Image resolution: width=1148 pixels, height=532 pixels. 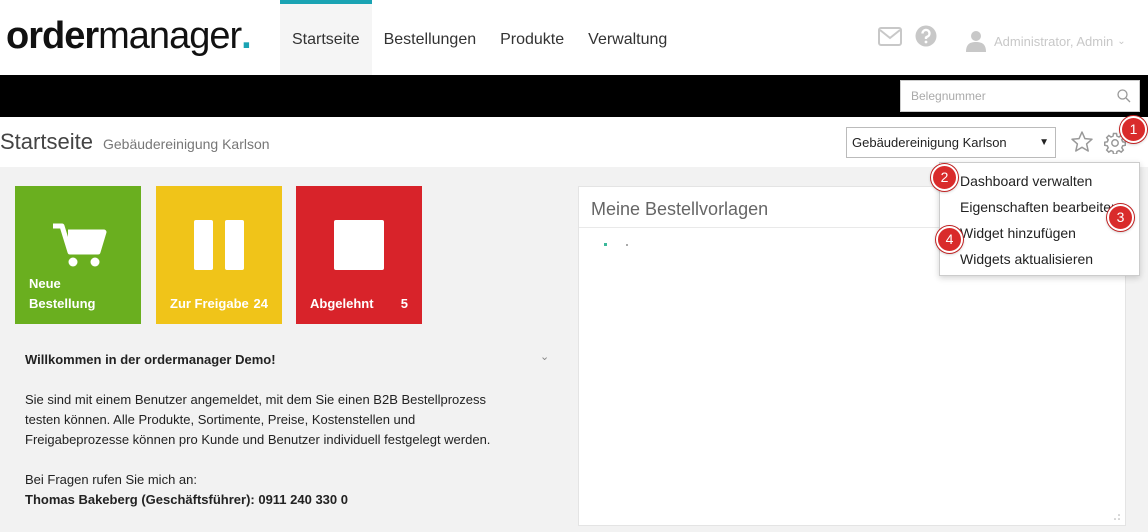 What do you see at coordinates (129, 36) in the screenshot?
I see `logo: ordermanager.` at bounding box center [129, 36].